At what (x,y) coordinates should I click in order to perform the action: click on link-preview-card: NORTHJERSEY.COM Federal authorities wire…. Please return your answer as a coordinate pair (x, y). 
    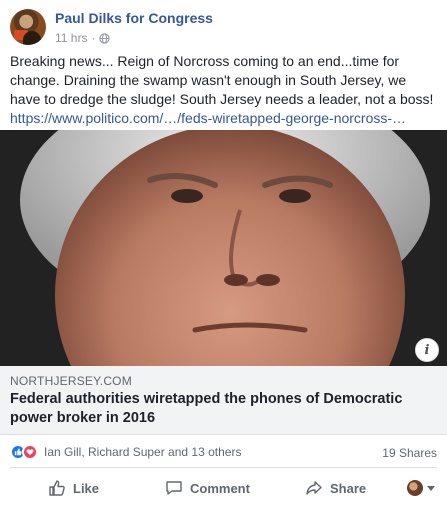
    Looking at the image, I should click on (223, 400).